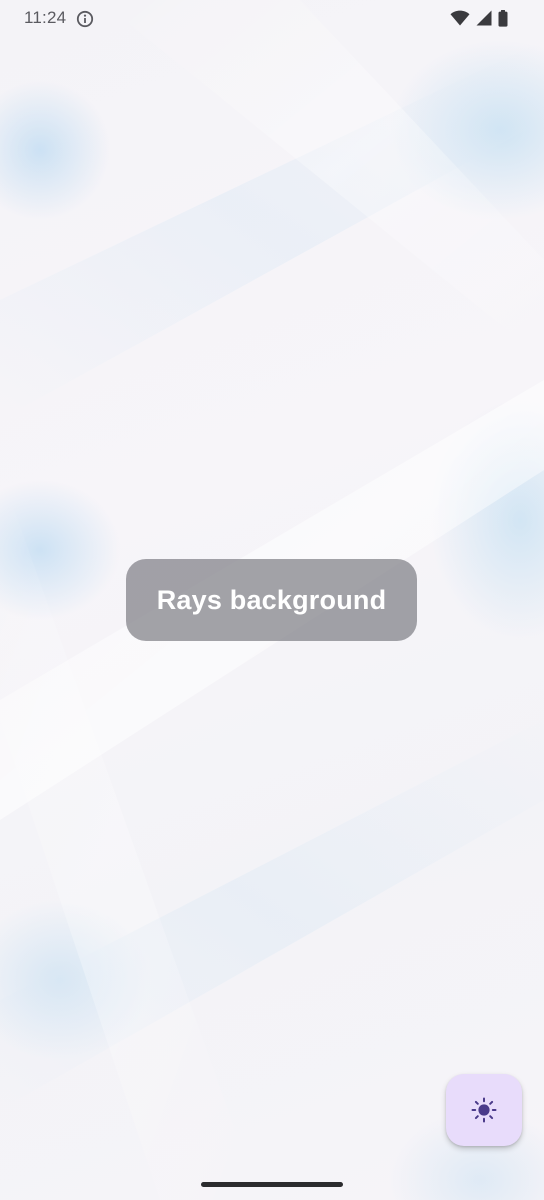  Describe the element at coordinates (272, 18) in the screenshot. I see `status-bar: 11:24` at that location.